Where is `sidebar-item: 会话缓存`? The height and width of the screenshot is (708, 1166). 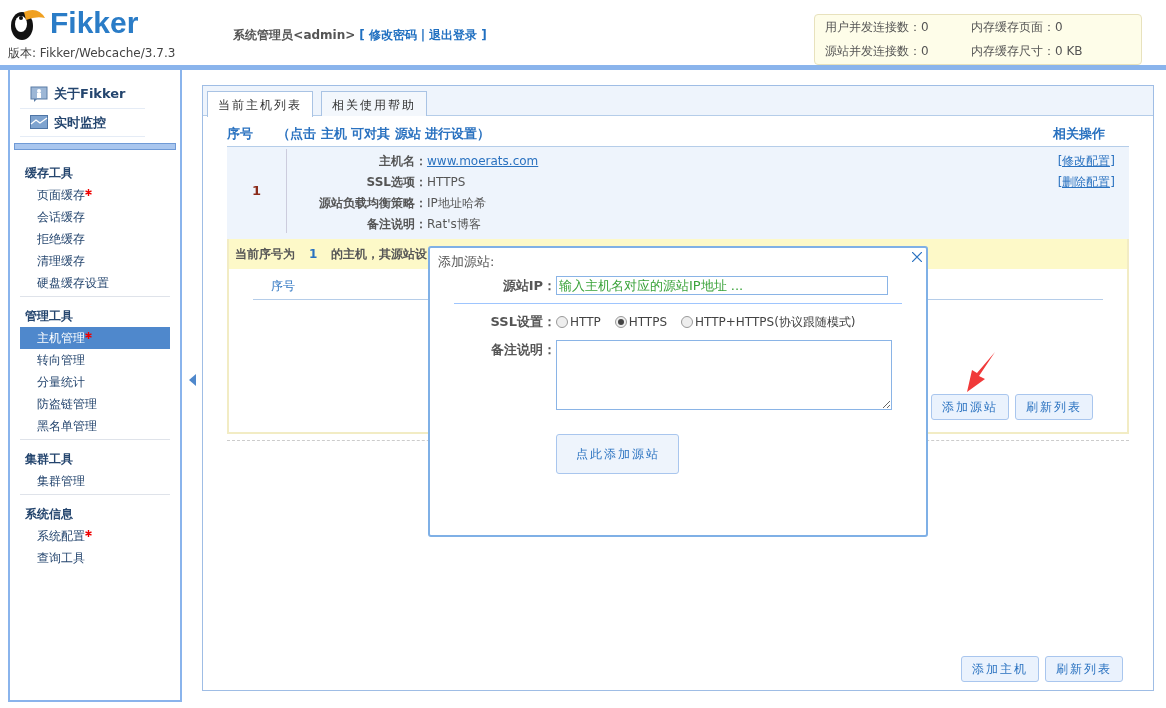
sidebar-item: 会话缓存 is located at coordinates (95, 217).